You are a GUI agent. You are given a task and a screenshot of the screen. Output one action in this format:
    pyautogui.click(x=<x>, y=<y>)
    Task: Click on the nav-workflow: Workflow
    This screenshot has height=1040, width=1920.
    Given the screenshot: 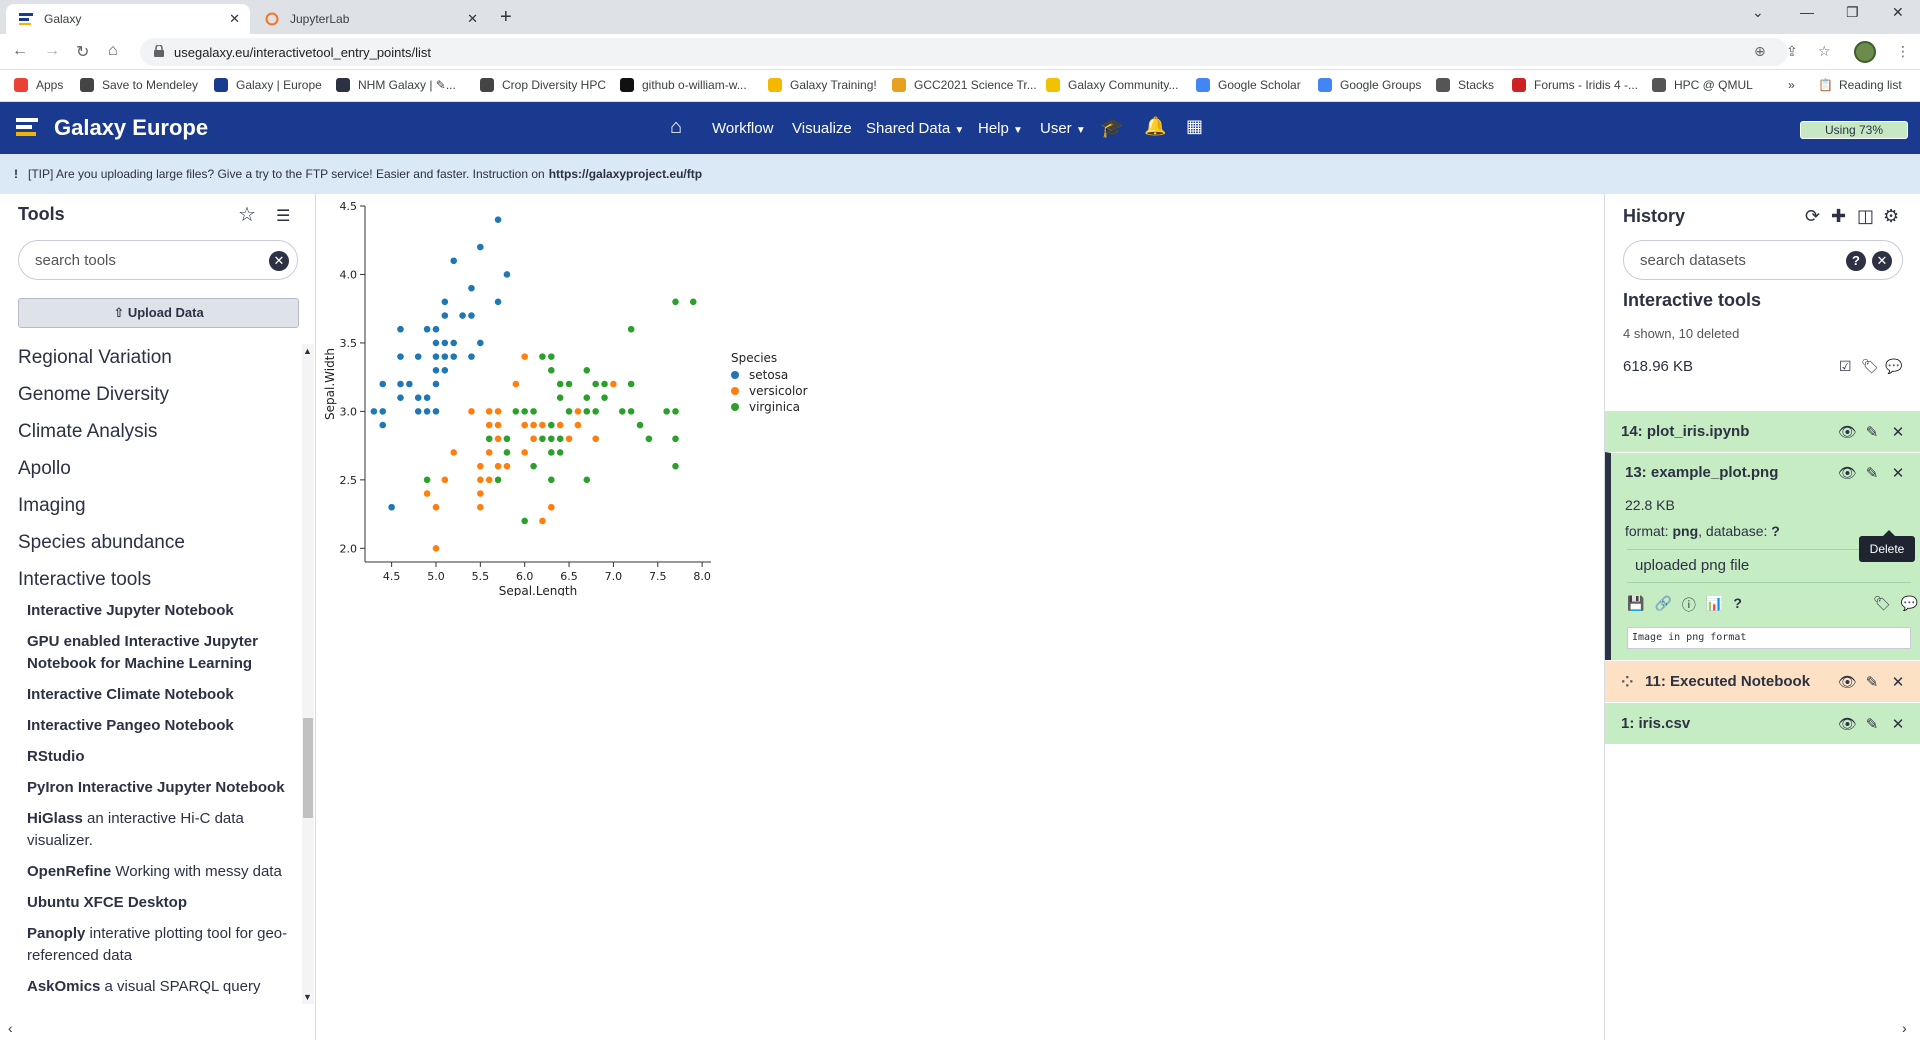 What is the action you would take?
    pyautogui.click(x=742, y=128)
    